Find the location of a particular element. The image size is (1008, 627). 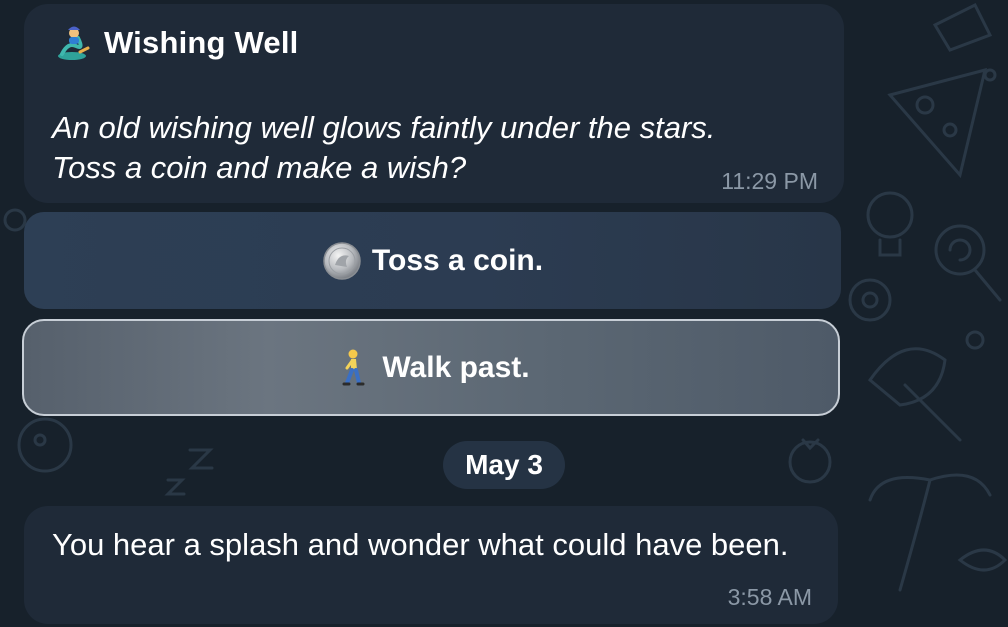

leaf-doodle is located at coordinates (962, 27).